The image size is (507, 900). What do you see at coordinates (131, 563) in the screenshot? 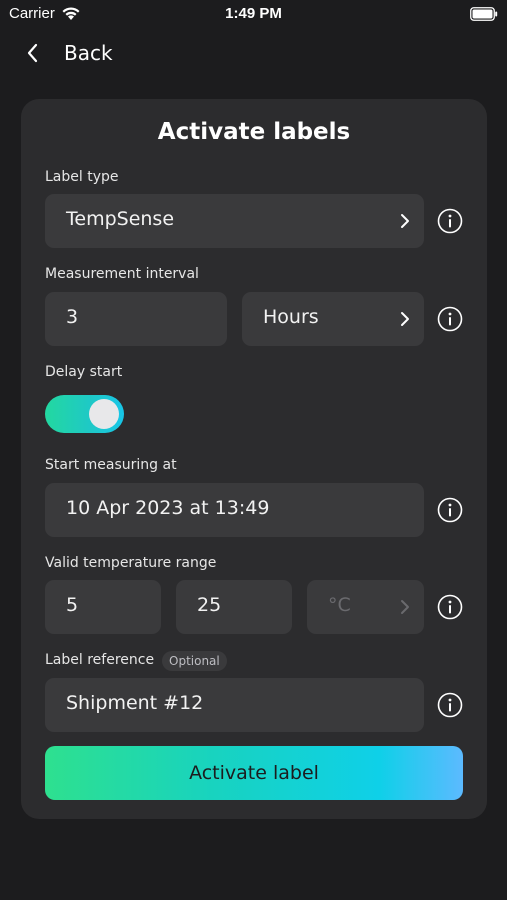
I see `temperature-range-label: Valid temperature range` at bounding box center [131, 563].